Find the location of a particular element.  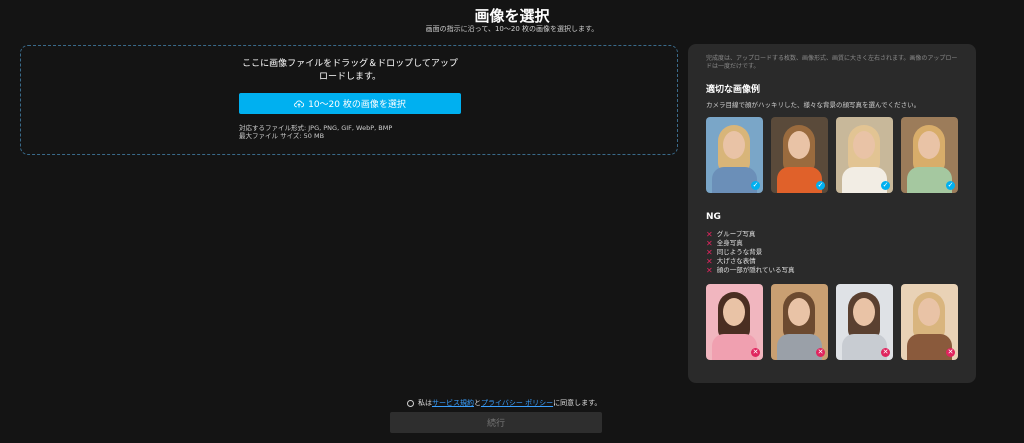

agree-radio is located at coordinates (410, 403).